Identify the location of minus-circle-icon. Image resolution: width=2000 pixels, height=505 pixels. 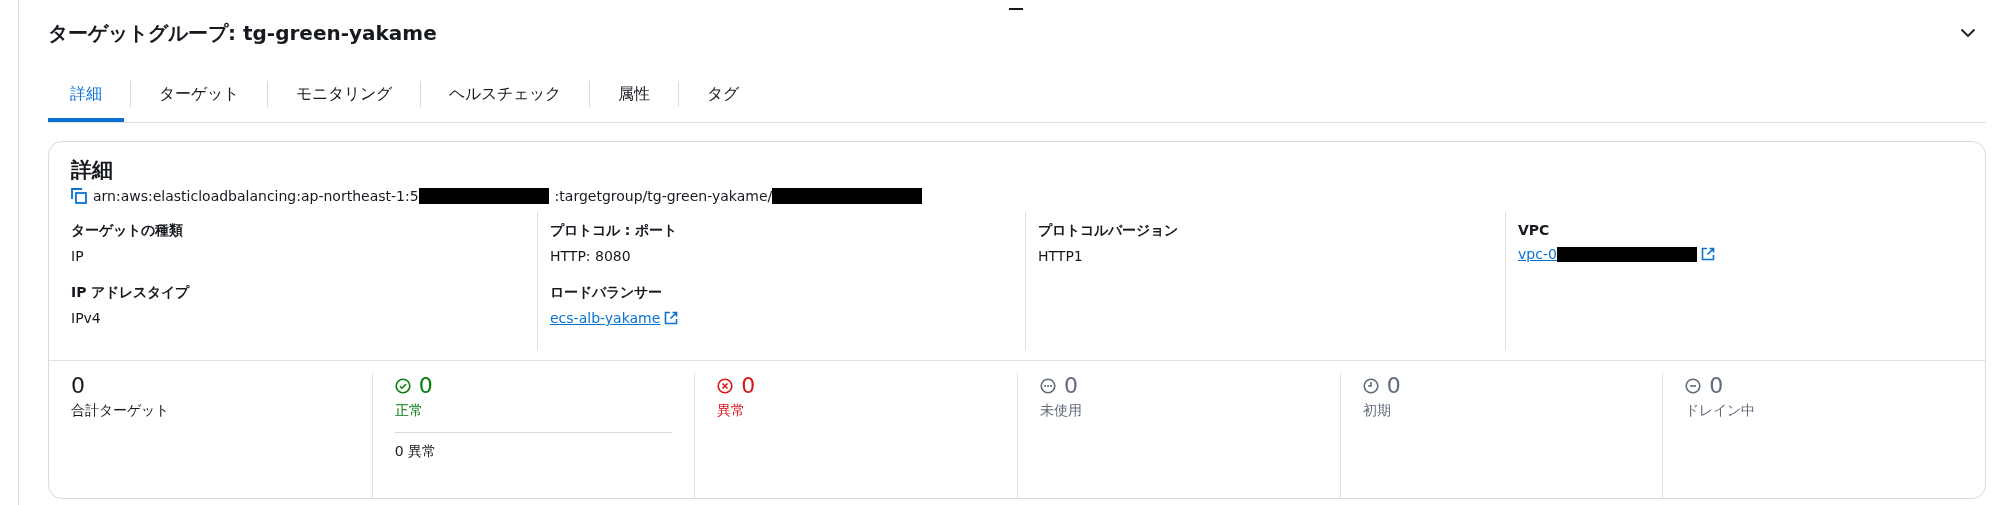
(1693, 385).